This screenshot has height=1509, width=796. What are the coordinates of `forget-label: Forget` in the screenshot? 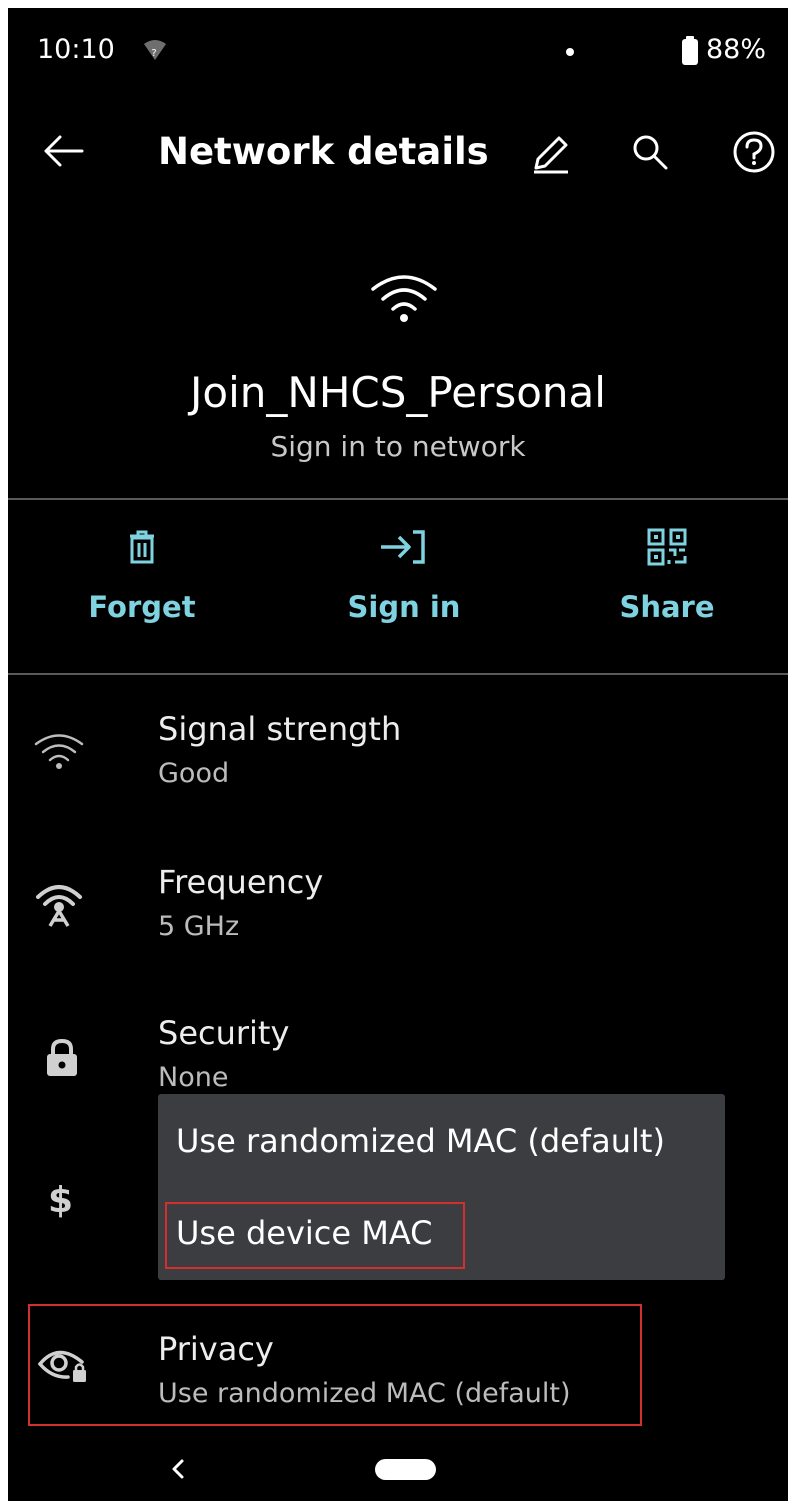 It's located at (142, 607).